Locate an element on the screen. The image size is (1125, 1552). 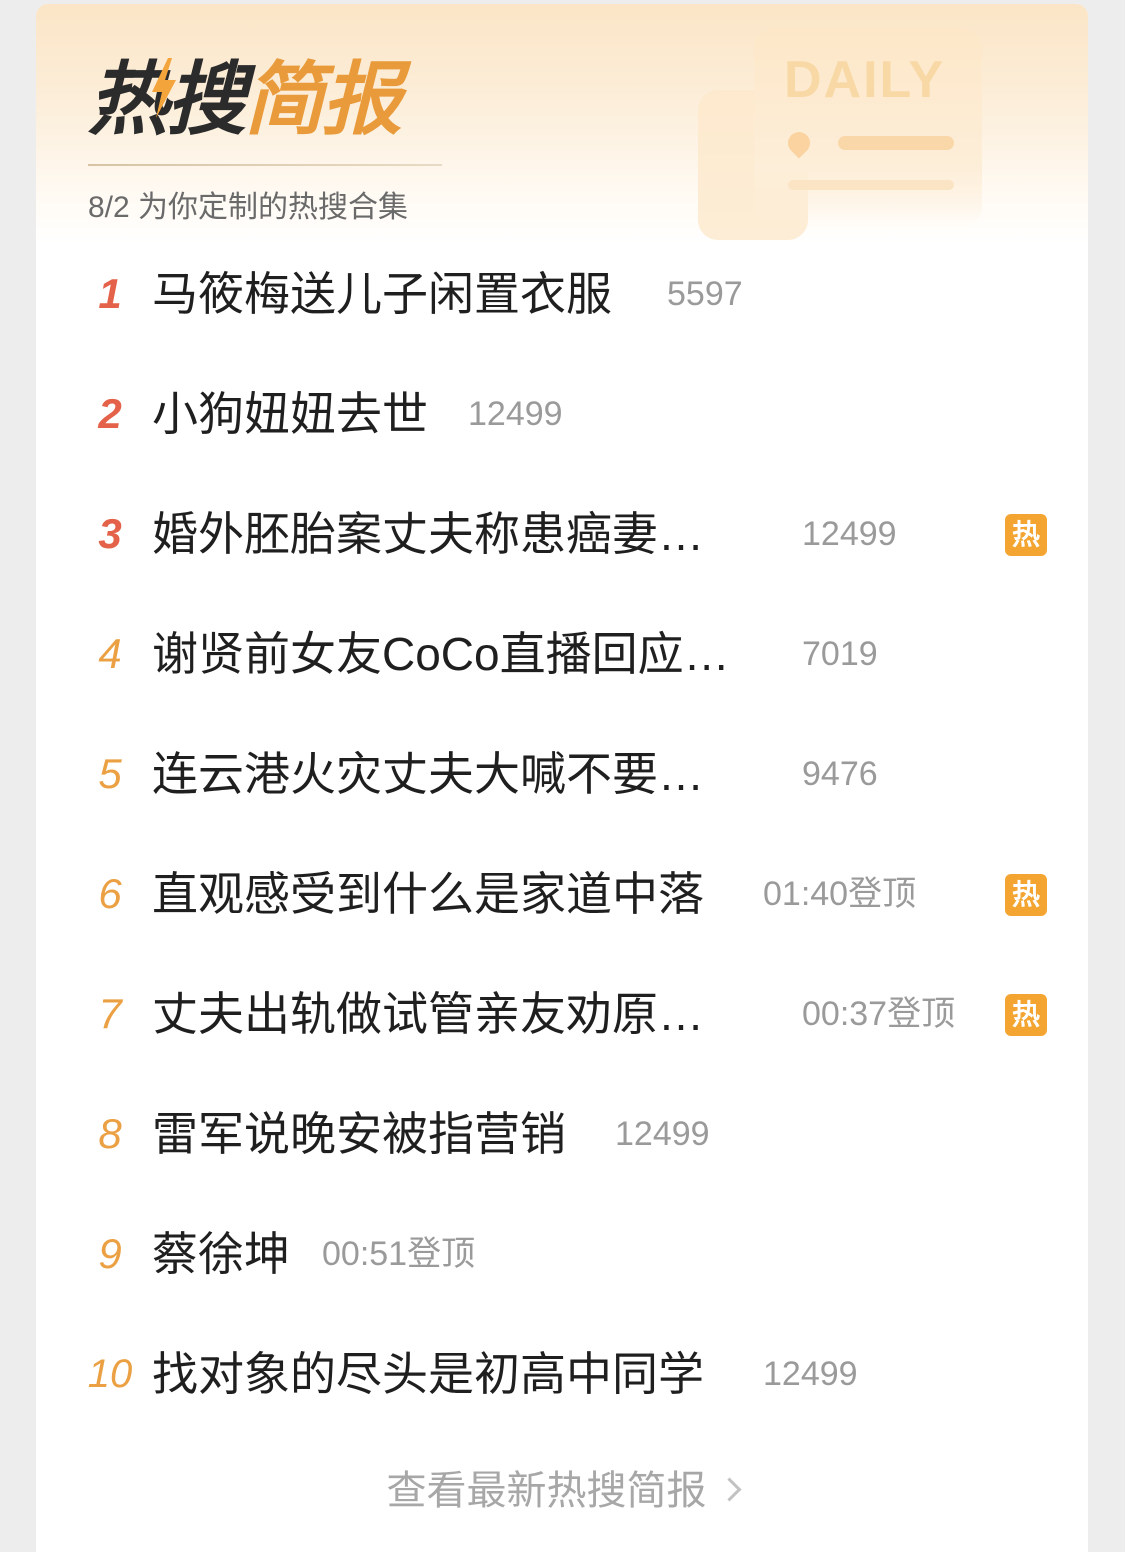
rank-number: 6 is located at coordinates (110, 893).